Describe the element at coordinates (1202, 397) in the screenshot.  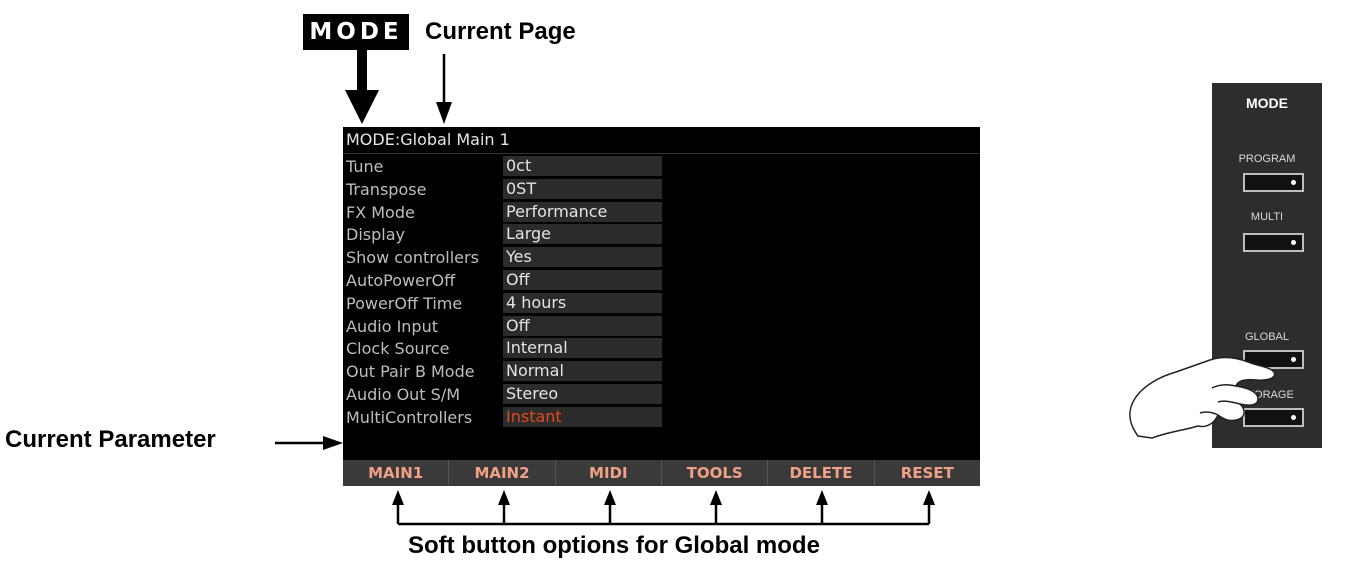
I see `hand-pointer-icon` at that location.